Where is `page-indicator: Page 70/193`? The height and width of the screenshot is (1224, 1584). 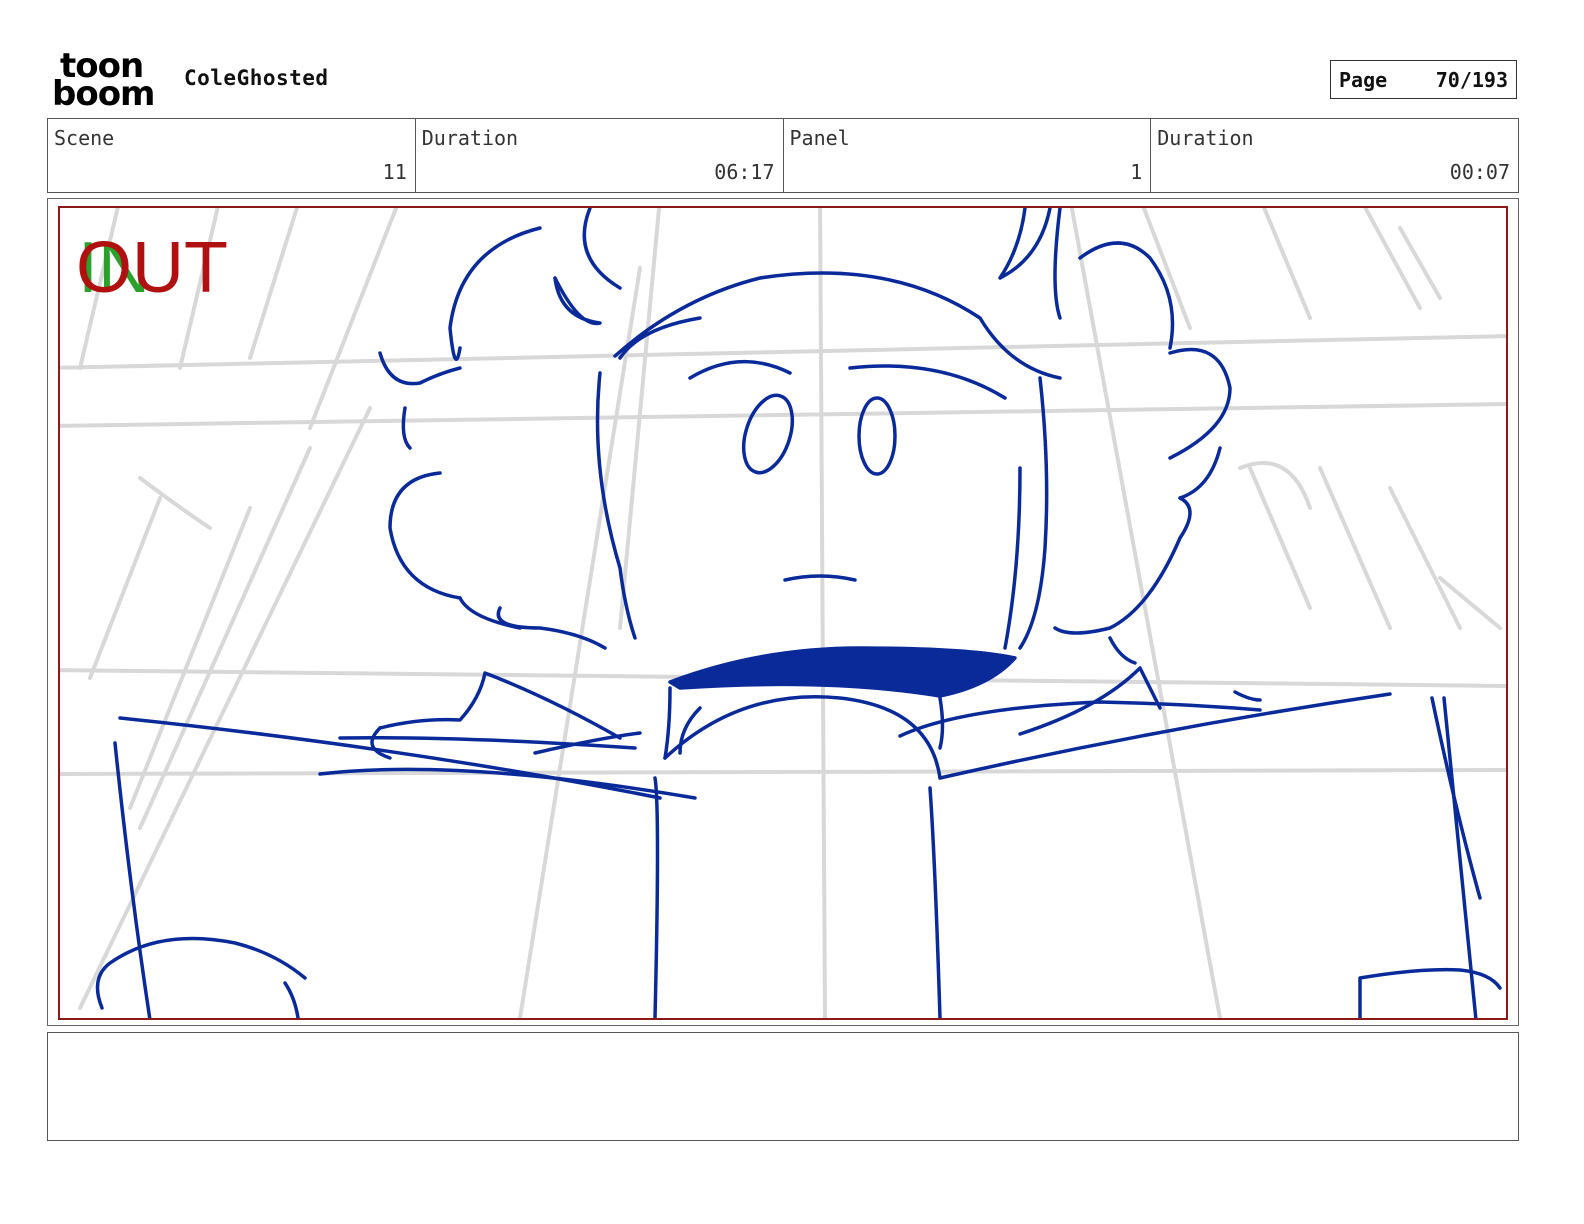 page-indicator: Page 70/193 is located at coordinates (1423, 79).